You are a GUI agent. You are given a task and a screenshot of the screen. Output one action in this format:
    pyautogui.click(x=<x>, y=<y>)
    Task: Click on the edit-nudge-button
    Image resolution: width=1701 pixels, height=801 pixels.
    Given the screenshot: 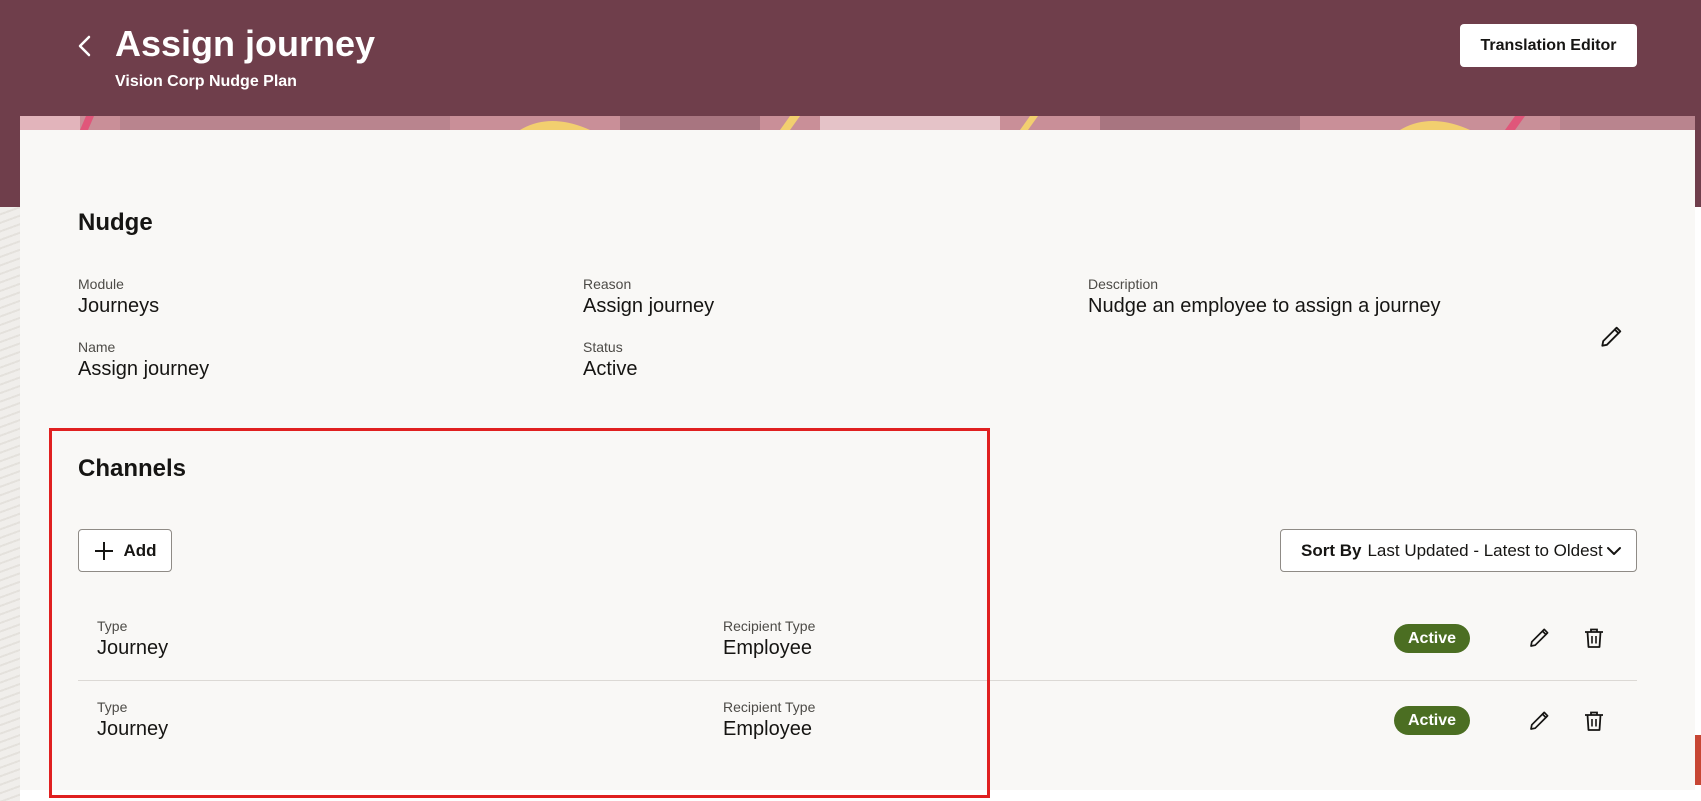 What is the action you would take?
    pyautogui.click(x=1611, y=337)
    